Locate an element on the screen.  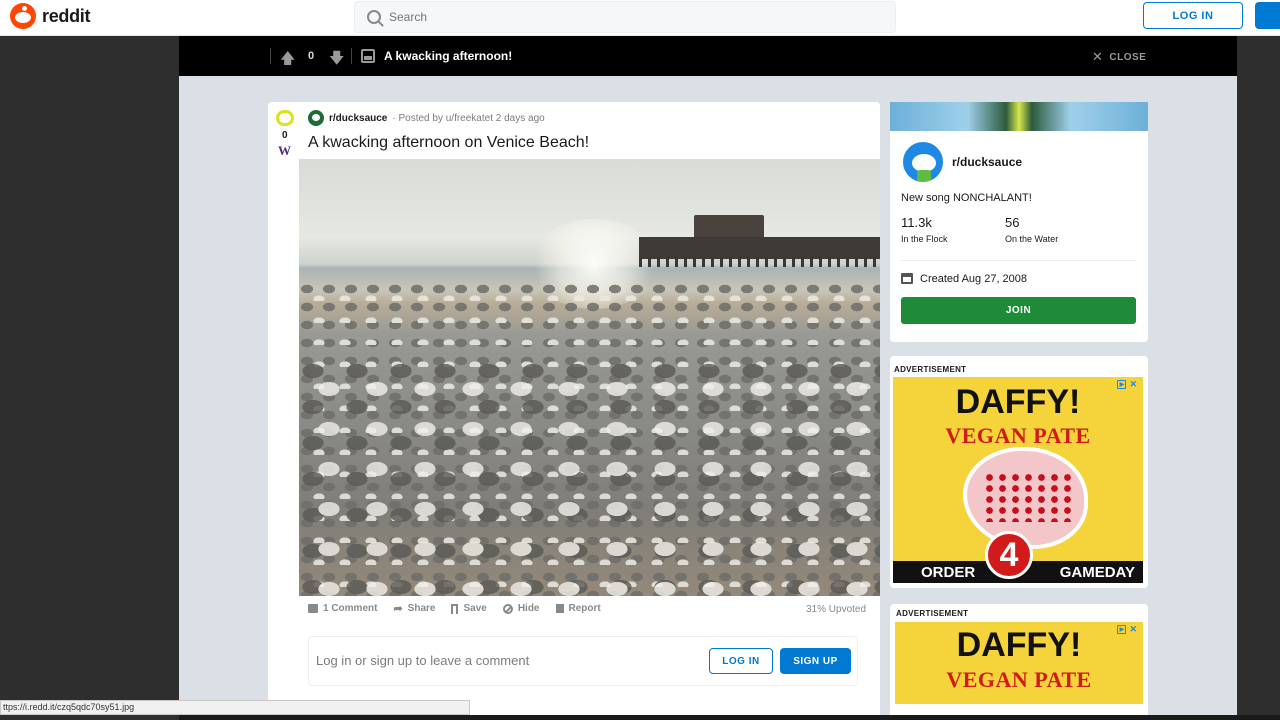
created-date: Created Aug 27, 2008 is located at coordinates (974, 279).